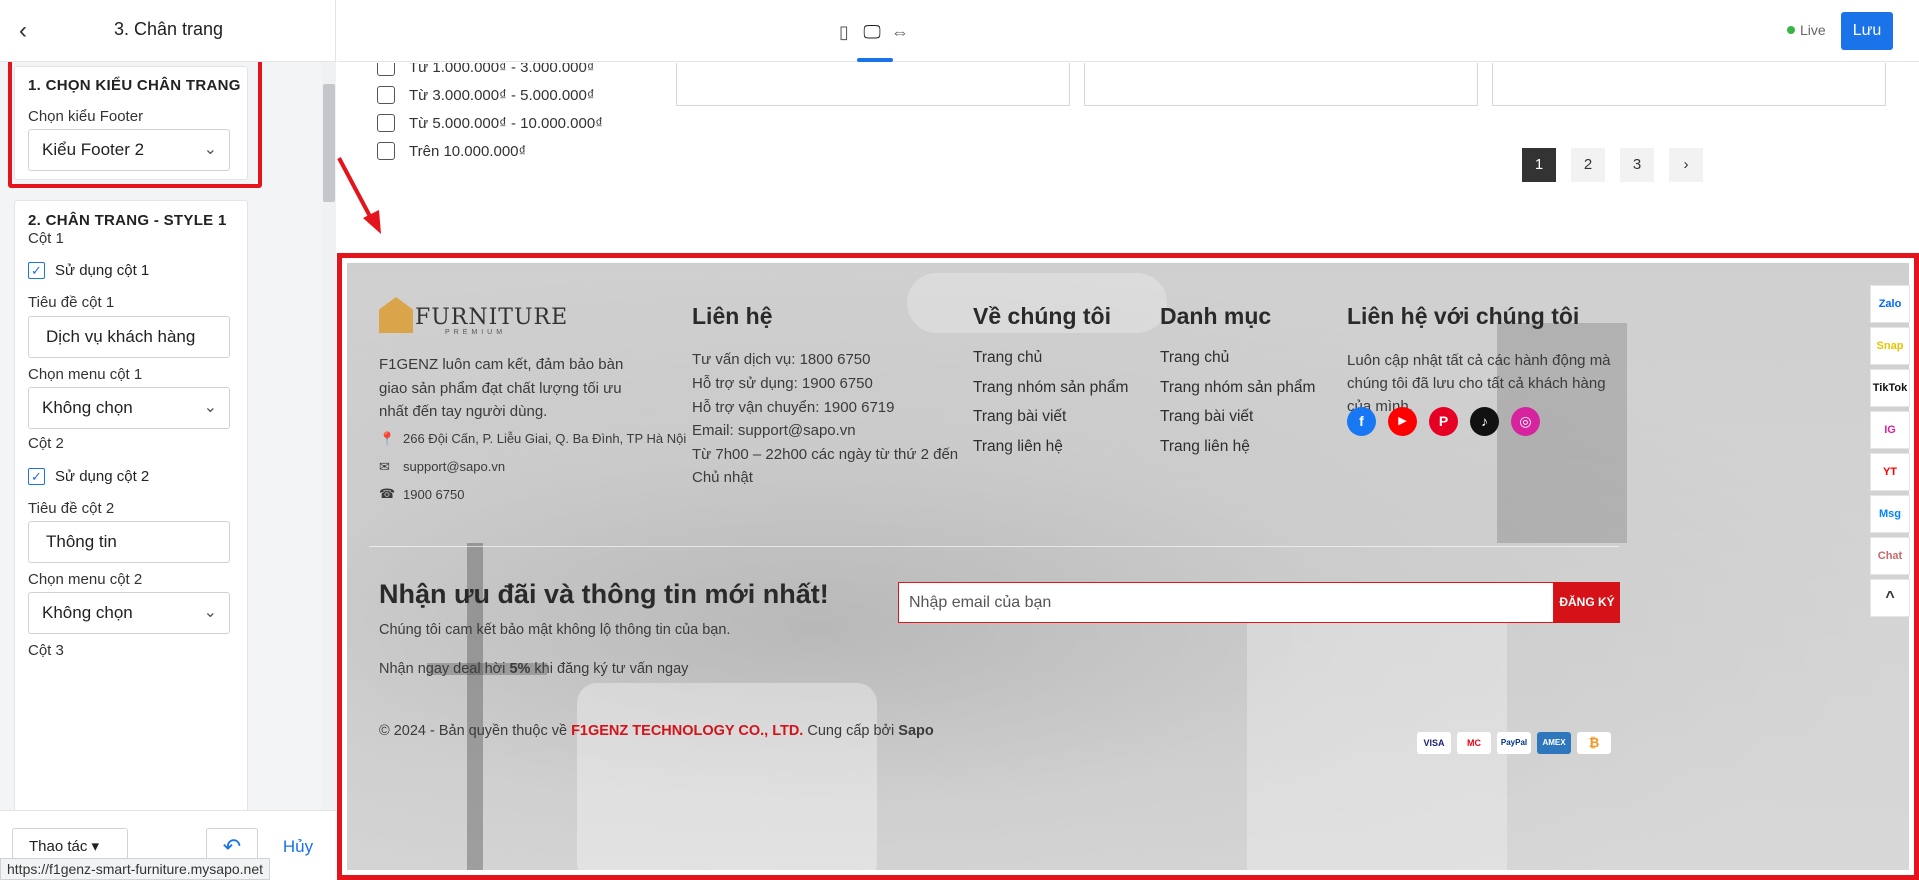 This screenshot has height=880, width=1919. I want to click on annotation-arrow-icon, so click(359, 195).